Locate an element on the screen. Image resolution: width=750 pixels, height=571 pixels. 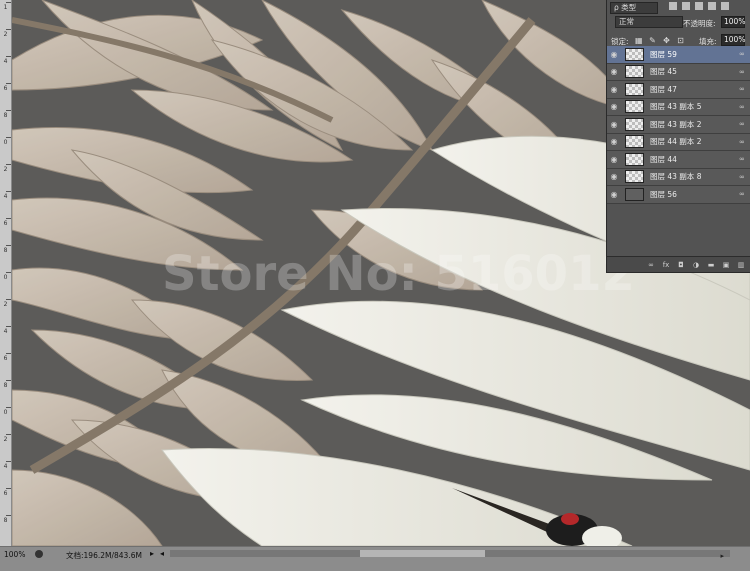
ruler-tick: 1 is located at coordinates (5, 6).